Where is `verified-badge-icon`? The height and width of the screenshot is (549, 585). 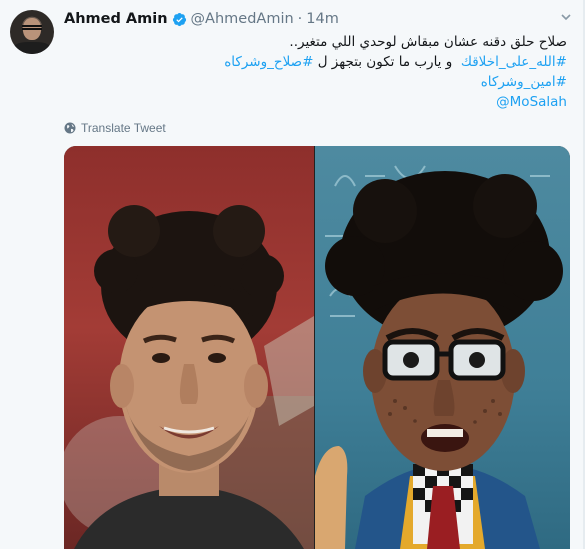 verified-badge-icon is located at coordinates (179, 19).